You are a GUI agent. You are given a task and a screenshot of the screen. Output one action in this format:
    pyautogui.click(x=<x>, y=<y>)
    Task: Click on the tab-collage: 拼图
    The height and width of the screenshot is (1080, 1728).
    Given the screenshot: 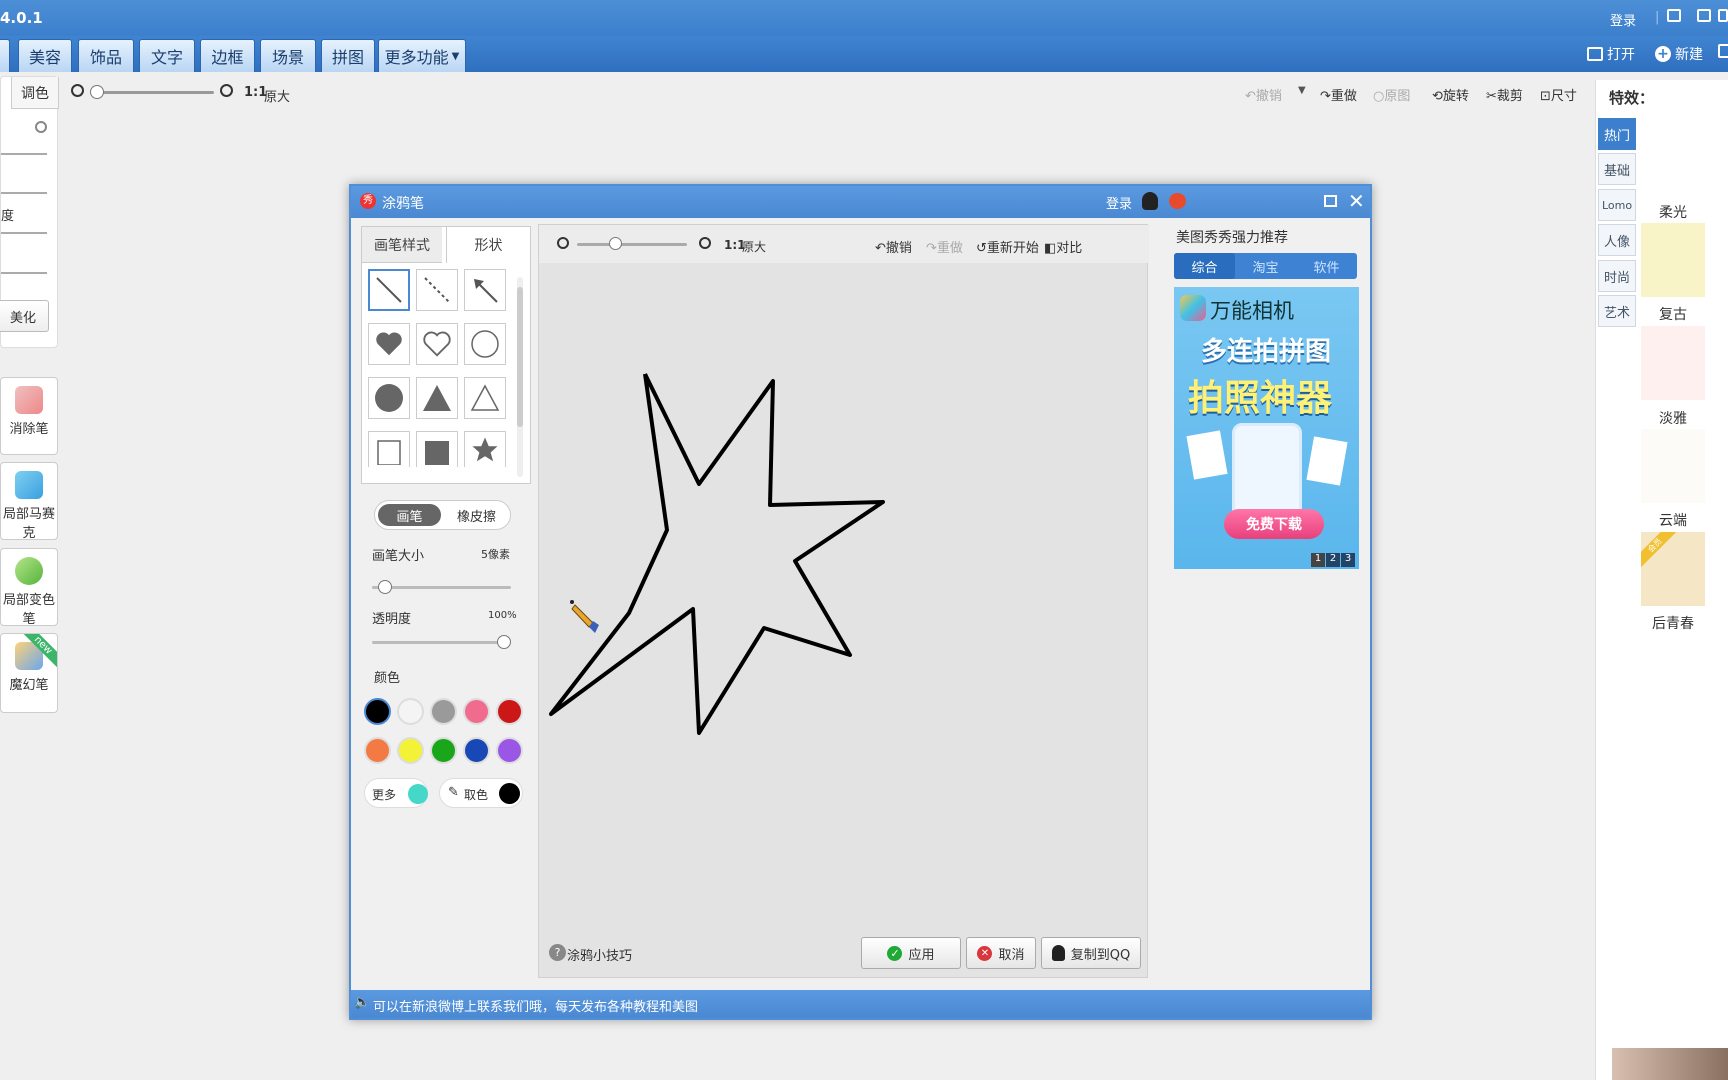 What is the action you would take?
    pyautogui.click(x=348, y=55)
    